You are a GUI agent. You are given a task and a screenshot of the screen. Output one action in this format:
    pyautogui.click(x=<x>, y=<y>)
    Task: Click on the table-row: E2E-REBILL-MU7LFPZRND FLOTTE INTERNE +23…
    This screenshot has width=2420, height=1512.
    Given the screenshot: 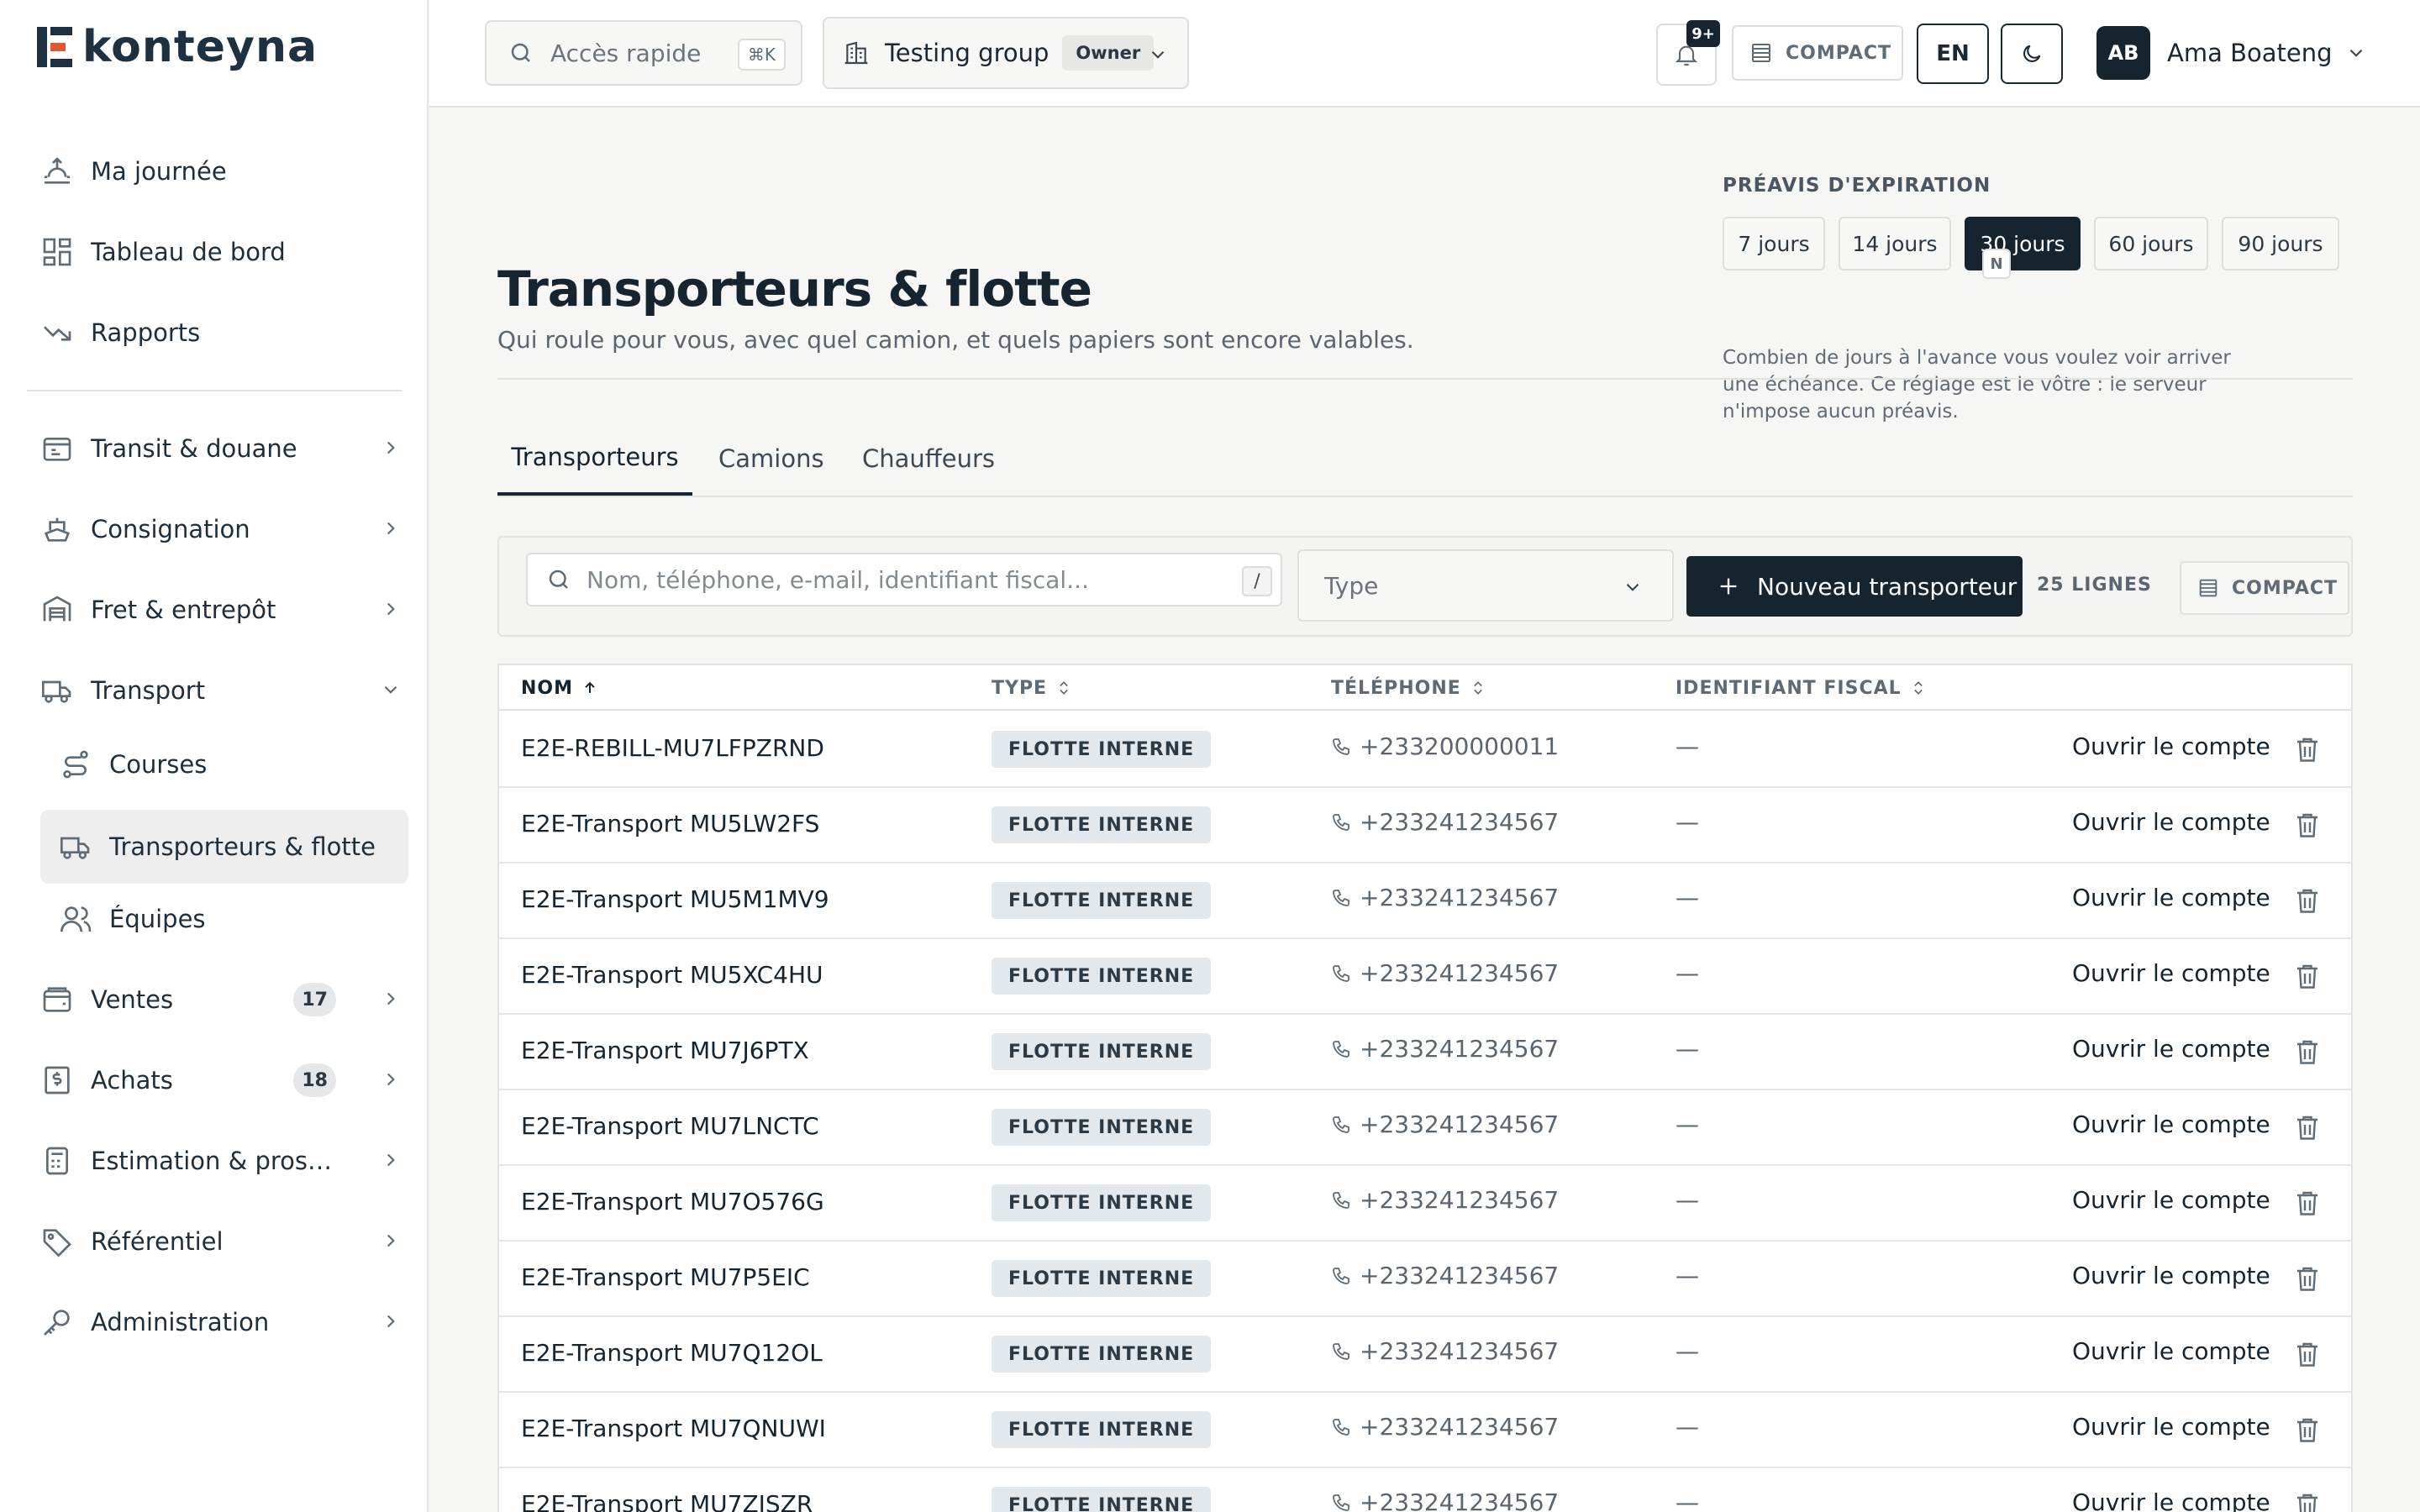 What is the action you would take?
    pyautogui.click(x=1425, y=750)
    